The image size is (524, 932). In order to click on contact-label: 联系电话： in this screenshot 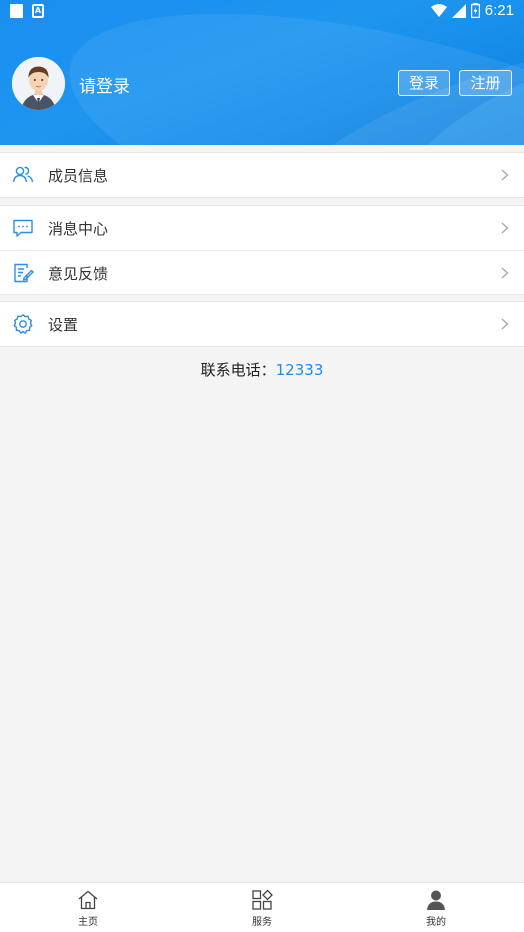, I will do `click(238, 370)`.